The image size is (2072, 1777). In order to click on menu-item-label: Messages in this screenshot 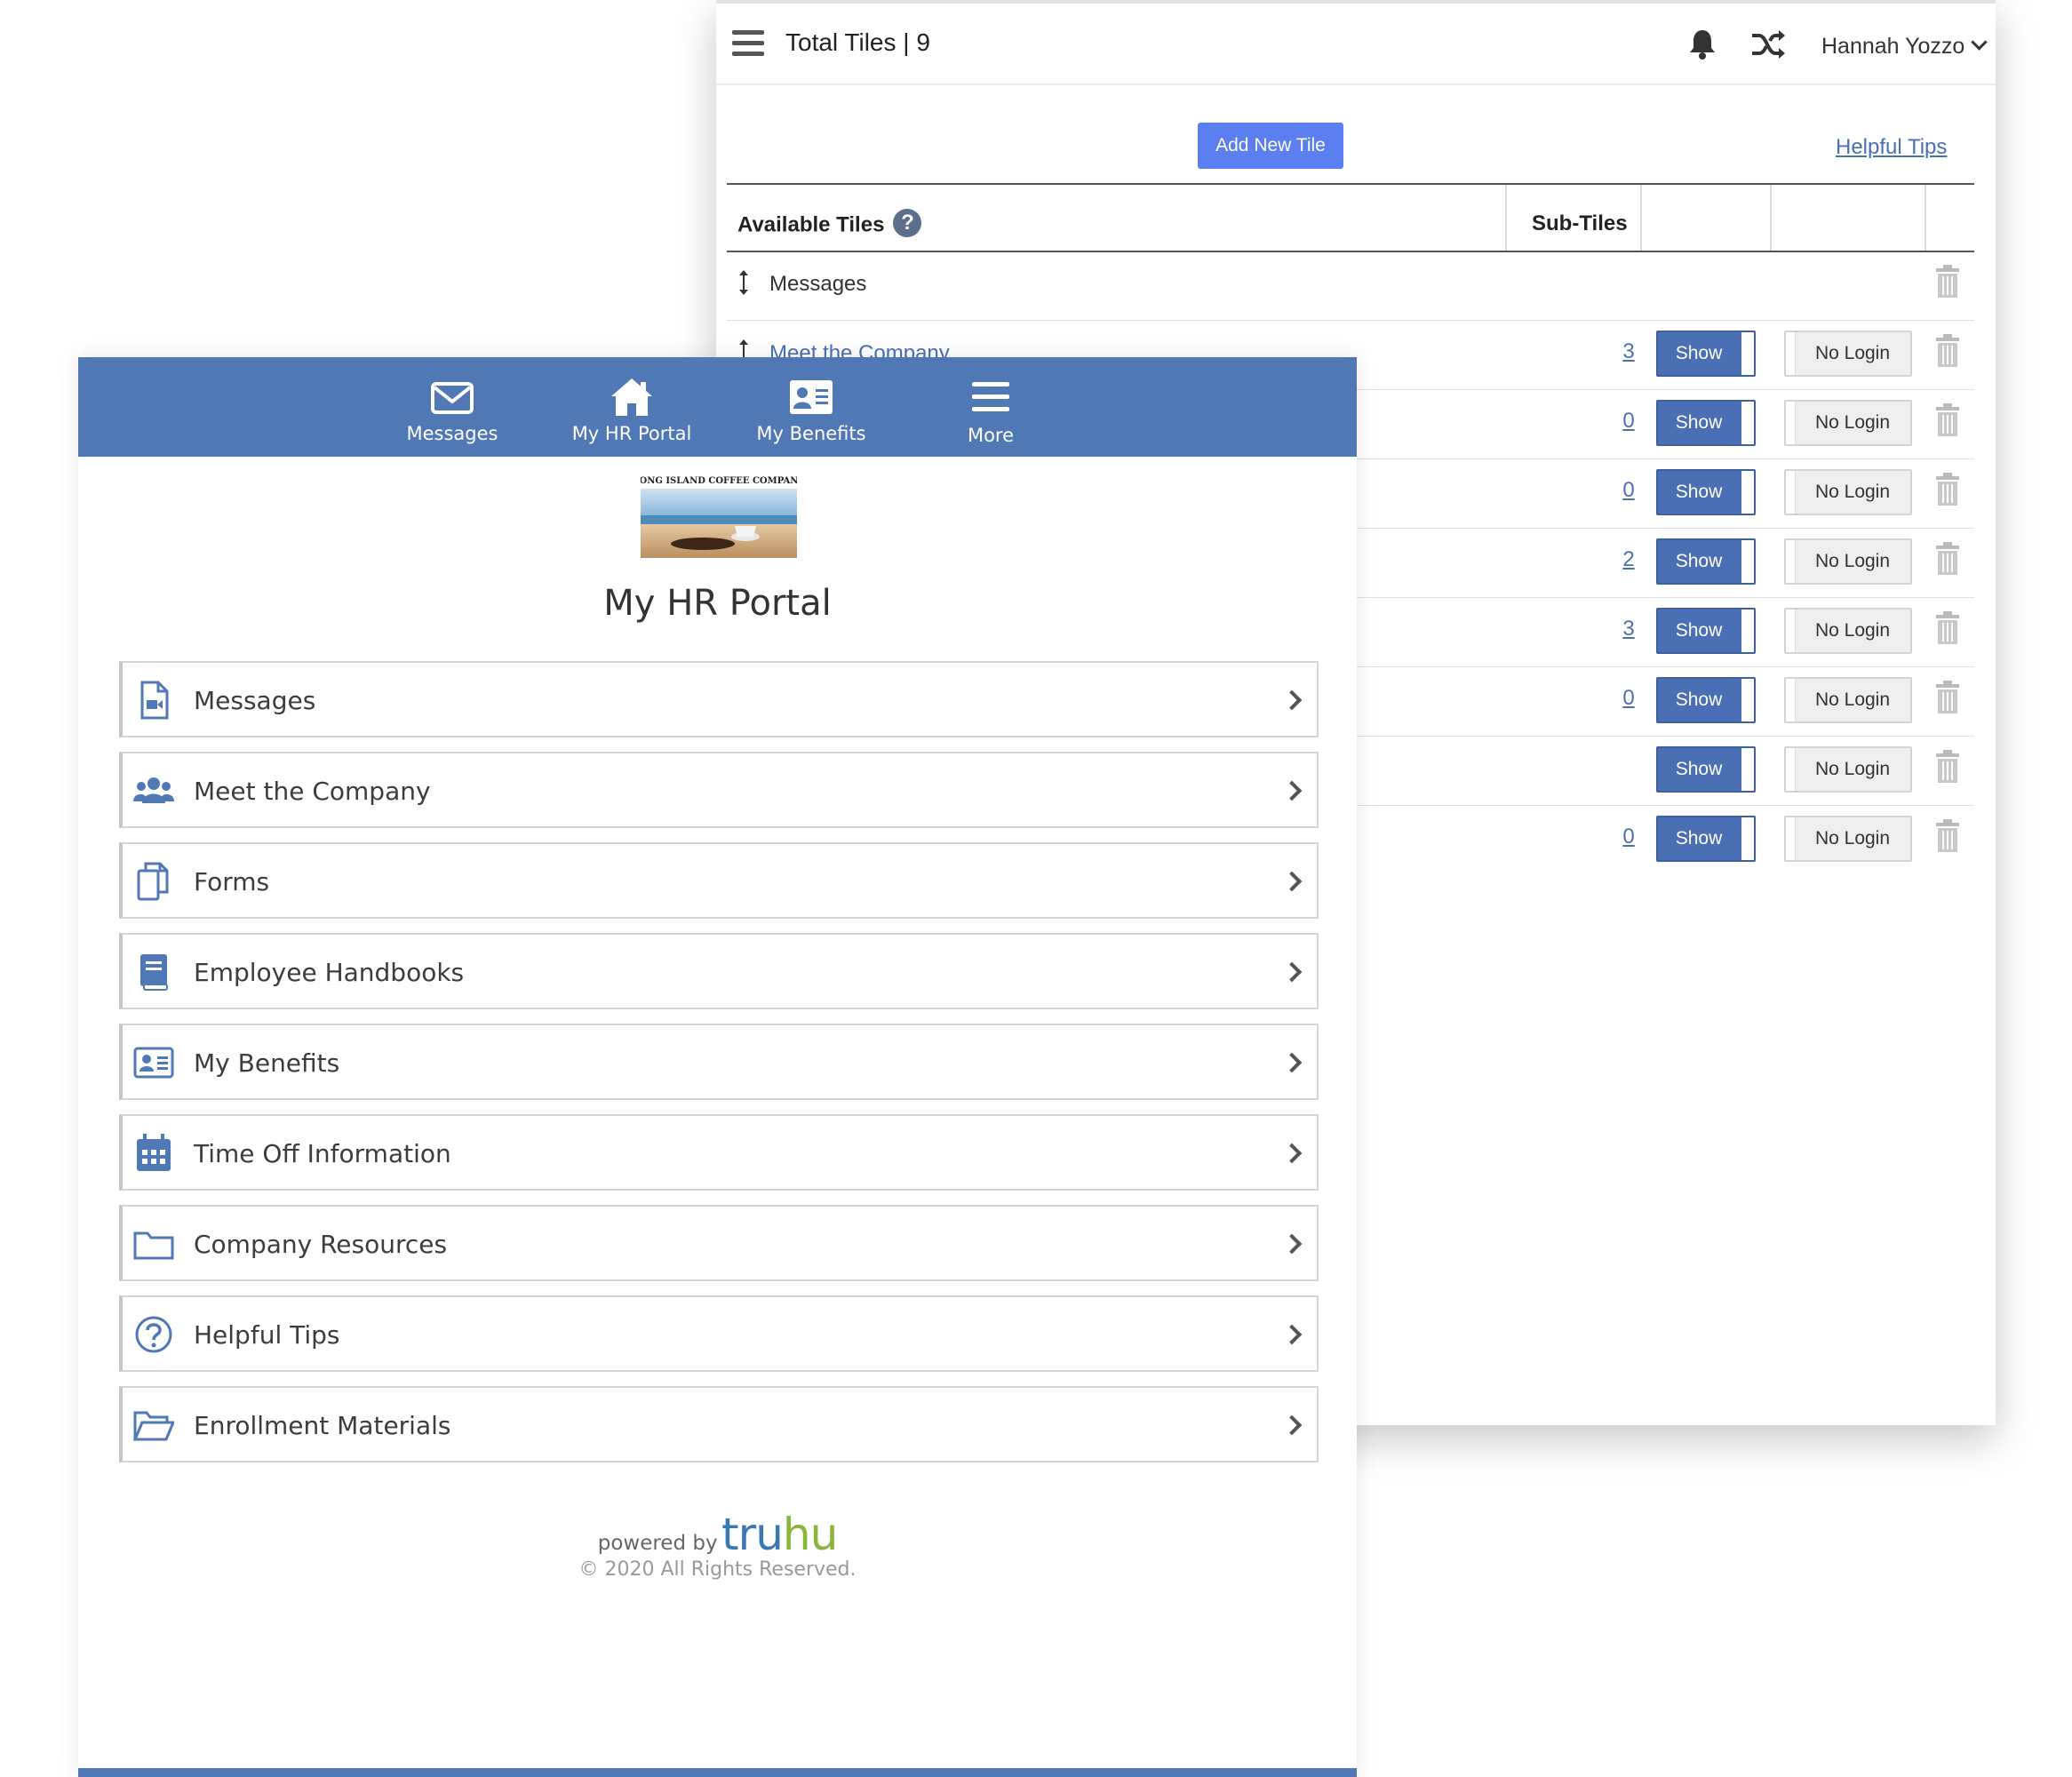, I will do `click(255, 700)`.